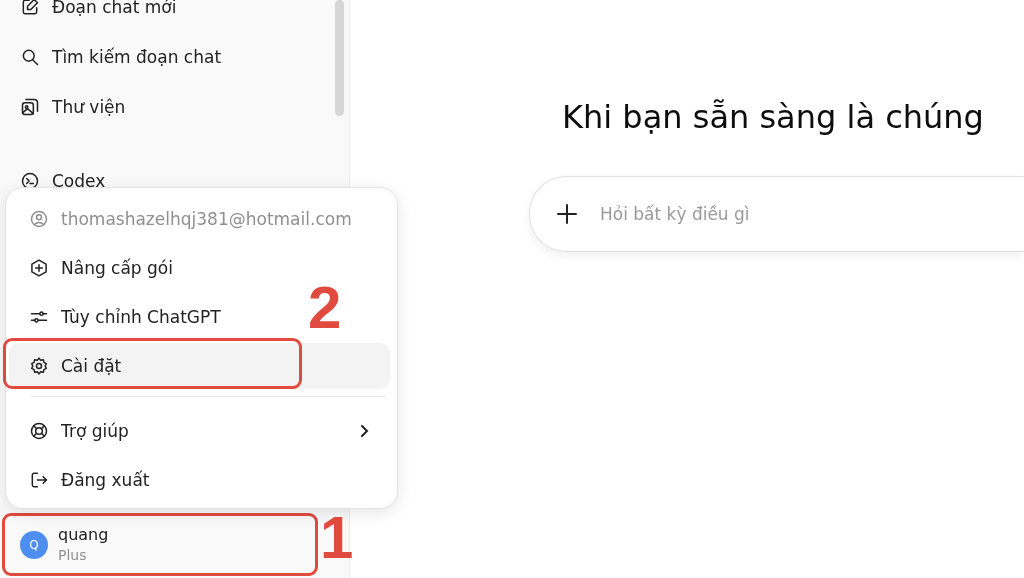 The width and height of the screenshot is (1024, 578). What do you see at coordinates (174, 8) in the screenshot?
I see `sidebar-item: Đoạn chat mới` at bounding box center [174, 8].